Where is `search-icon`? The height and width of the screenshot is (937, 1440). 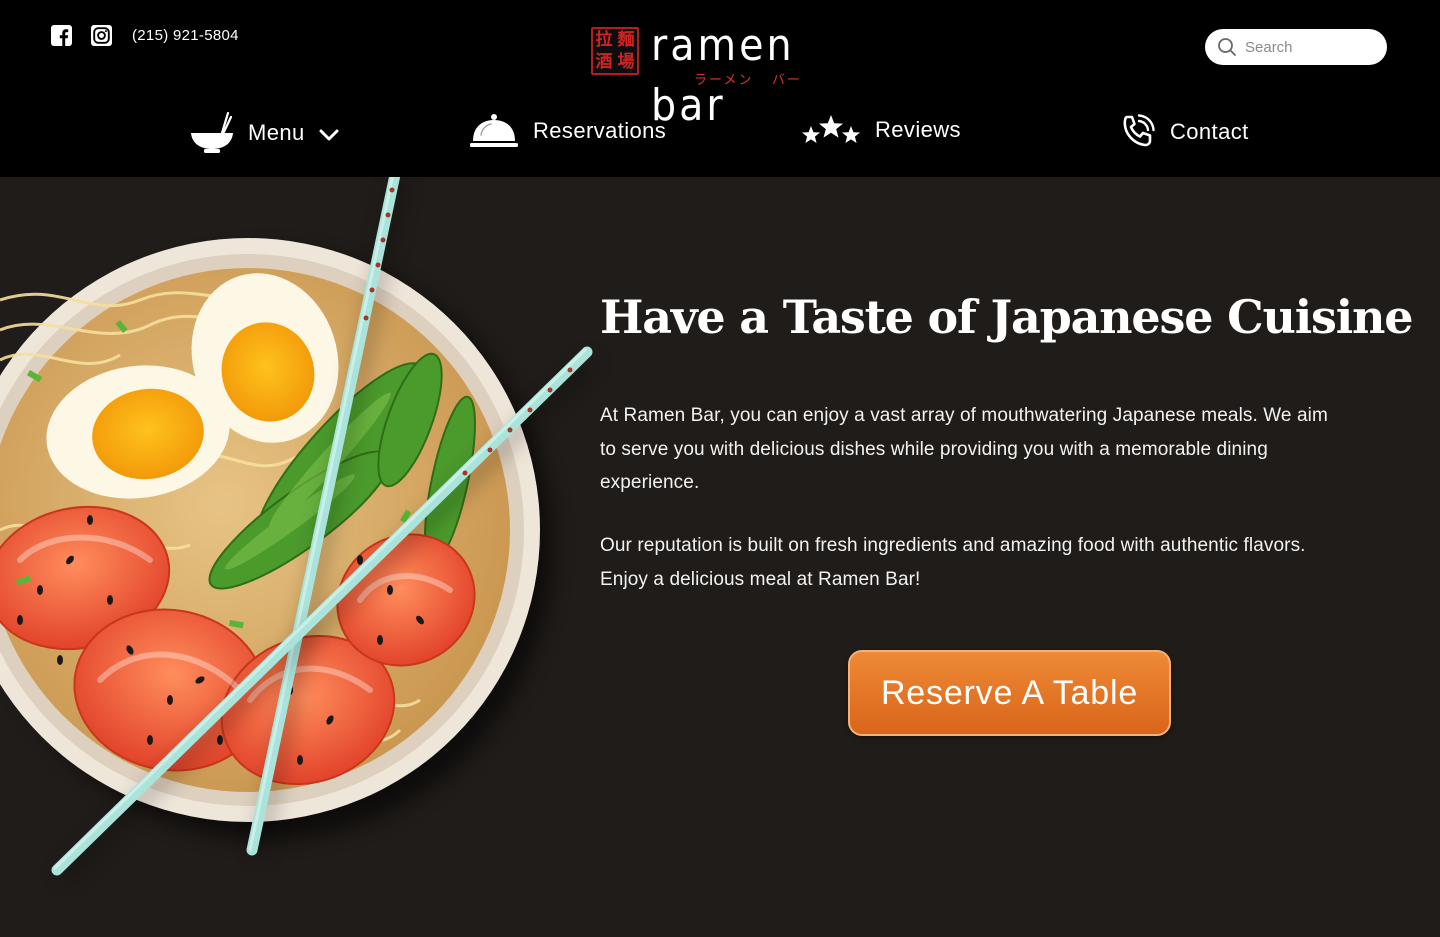
search-icon is located at coordinates (1227, 47).